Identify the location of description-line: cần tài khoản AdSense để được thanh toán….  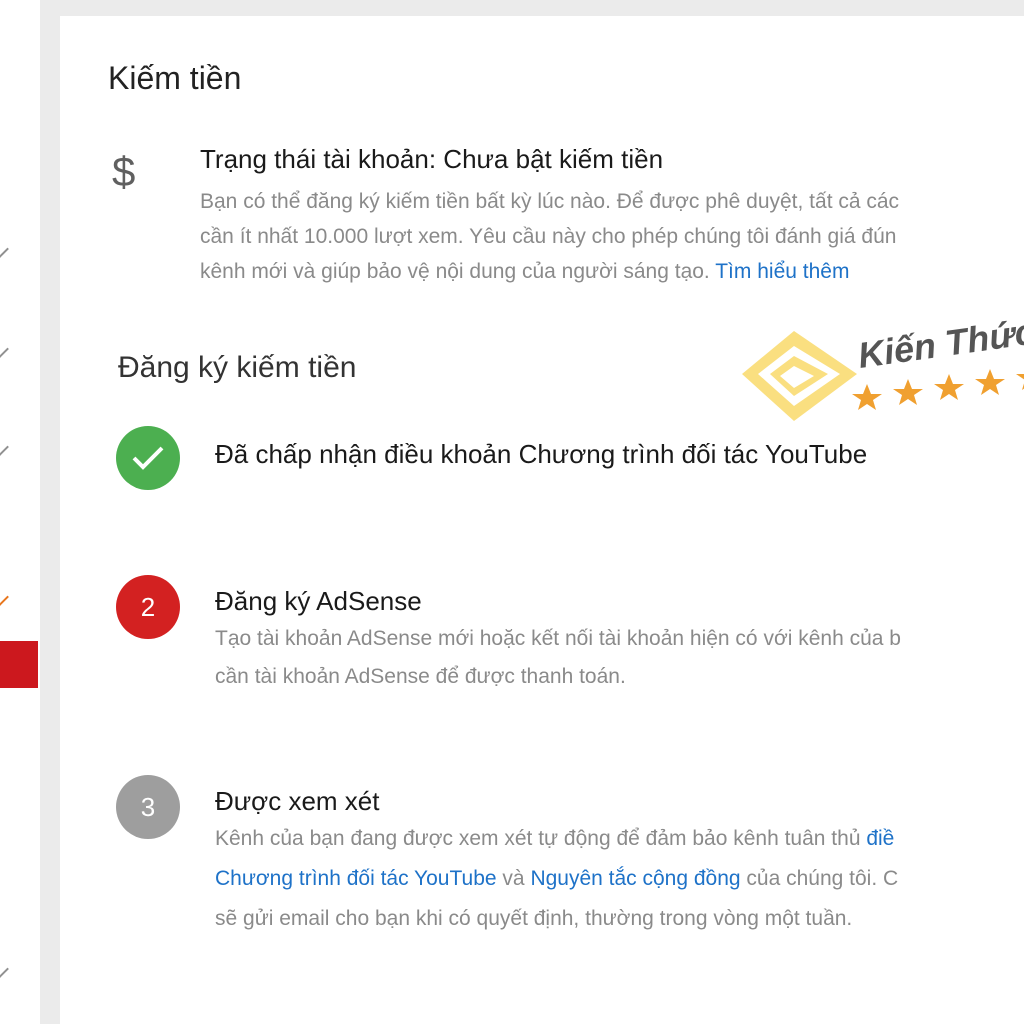
(420, 676).